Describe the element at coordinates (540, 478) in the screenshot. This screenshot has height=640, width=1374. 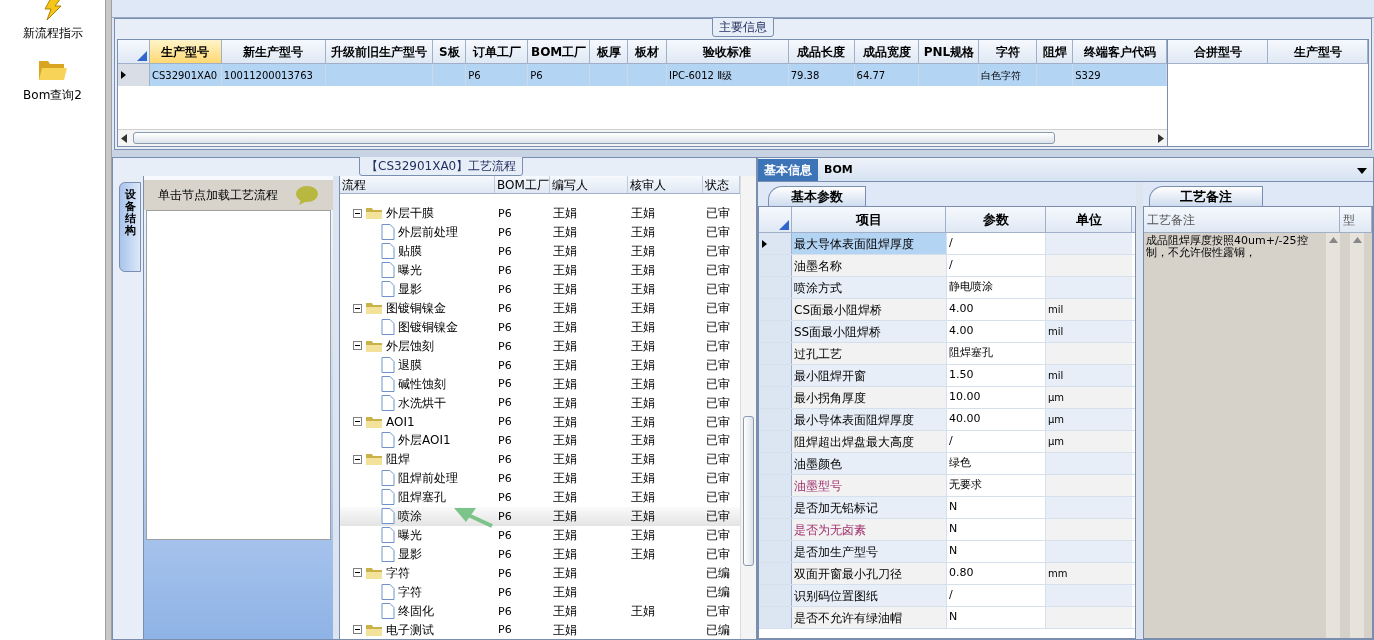
I see `tree-row: 阻焊前处理 P6 王娟 王娟 已审` at that location.